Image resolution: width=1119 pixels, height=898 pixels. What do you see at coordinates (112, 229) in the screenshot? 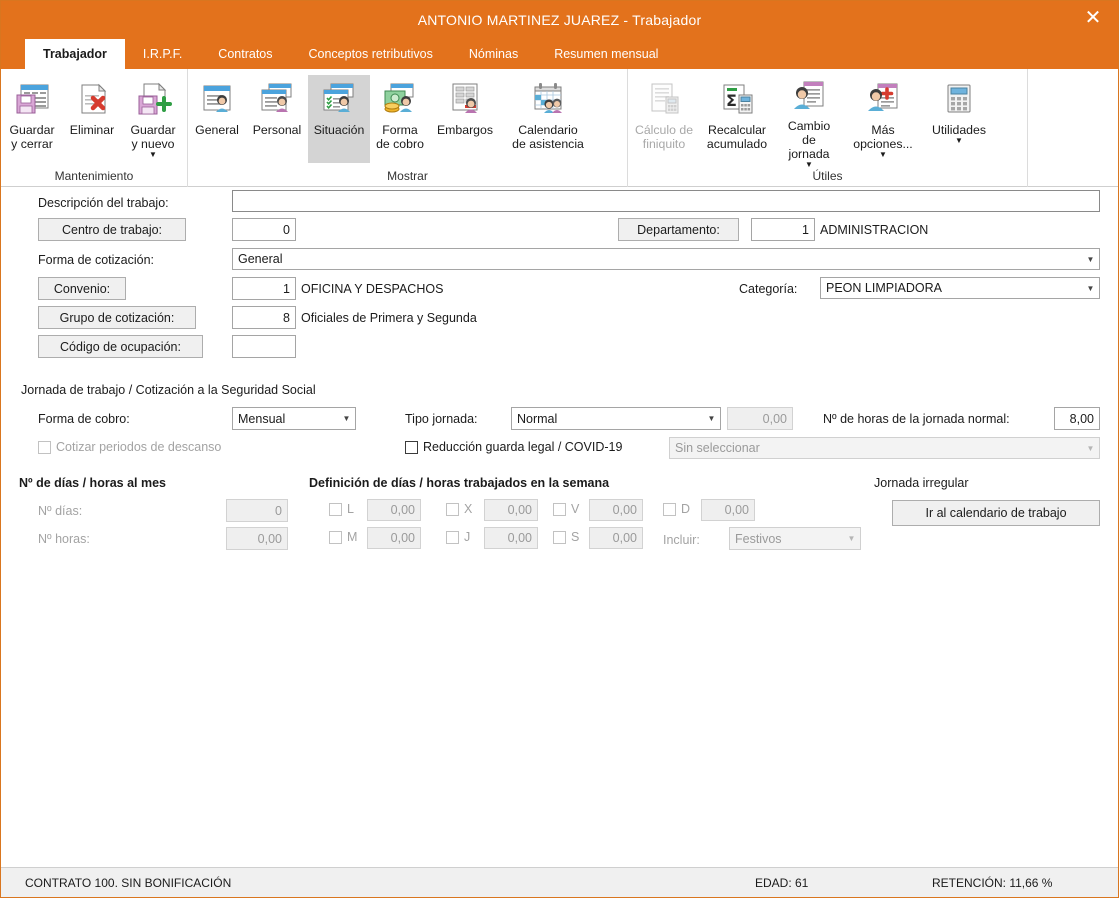
I see `centro-de-trabajo-button: Centro de trabajo:` at bounding box center [112, 229].